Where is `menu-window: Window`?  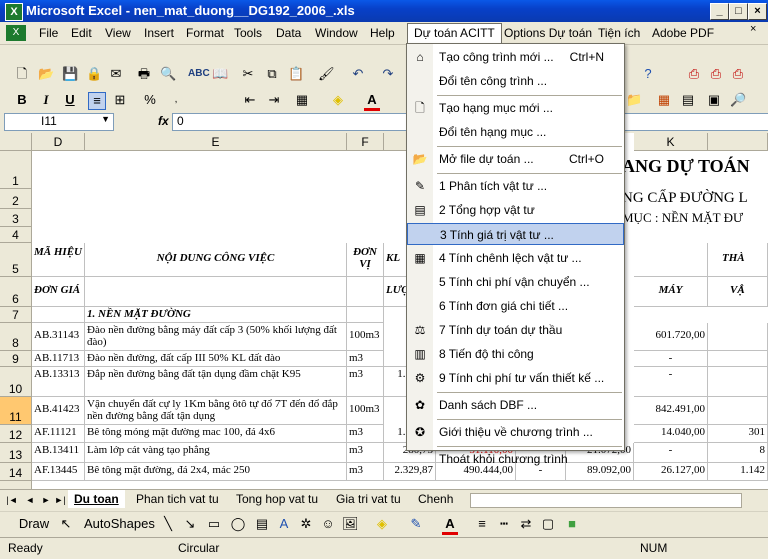 menu-window: Window is located at coordinates (336, 33).